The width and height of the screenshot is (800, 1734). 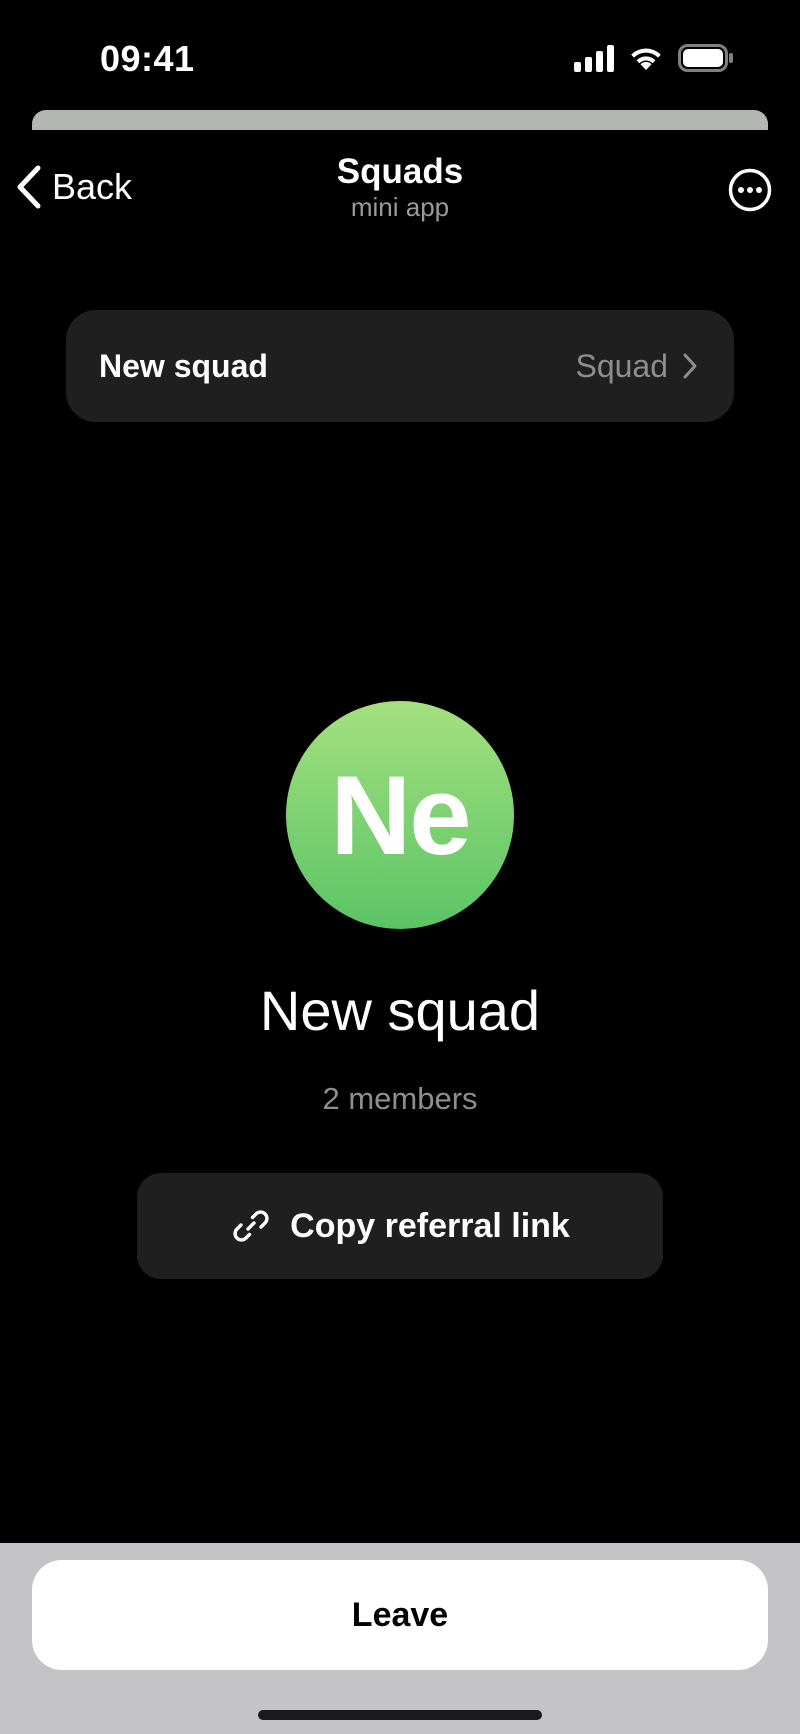 I want to click on navigation-header: Back Squads mini app, so click(x=400, y=190).